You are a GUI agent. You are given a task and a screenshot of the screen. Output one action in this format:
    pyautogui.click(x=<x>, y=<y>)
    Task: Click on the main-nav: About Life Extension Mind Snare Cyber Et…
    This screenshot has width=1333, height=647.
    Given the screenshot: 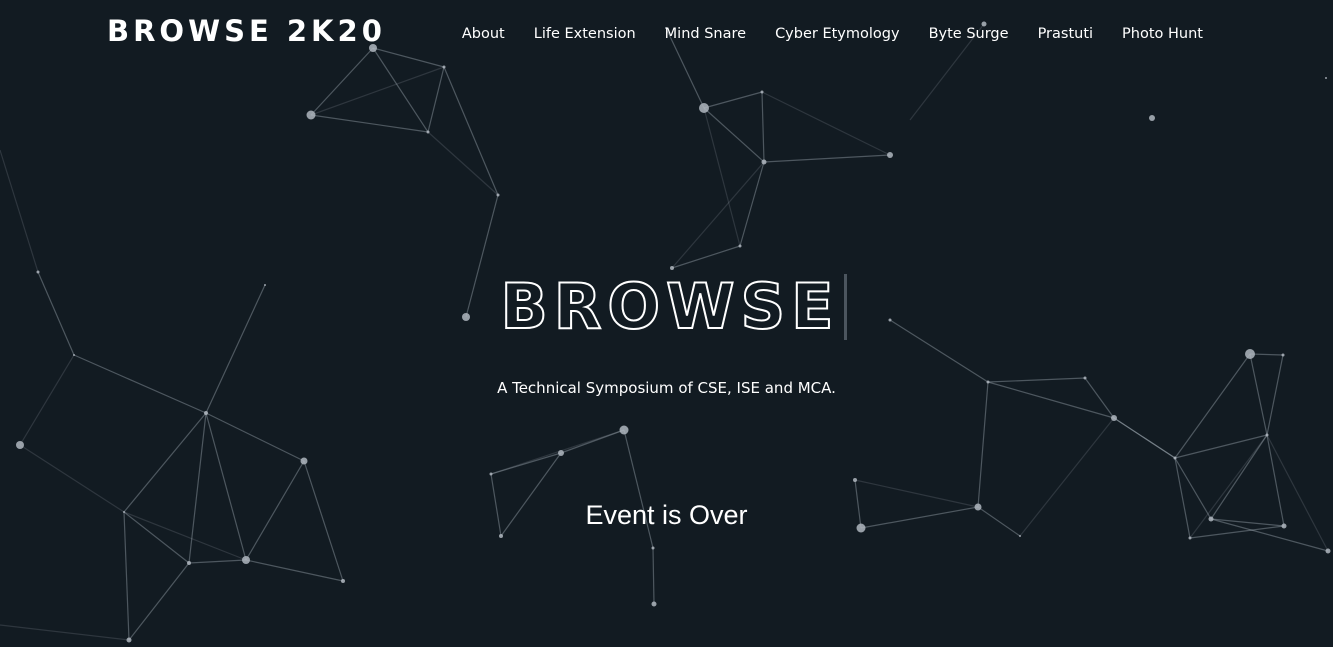 What is the action you would take?
    pyautogui.click(x=818, y=34)
    